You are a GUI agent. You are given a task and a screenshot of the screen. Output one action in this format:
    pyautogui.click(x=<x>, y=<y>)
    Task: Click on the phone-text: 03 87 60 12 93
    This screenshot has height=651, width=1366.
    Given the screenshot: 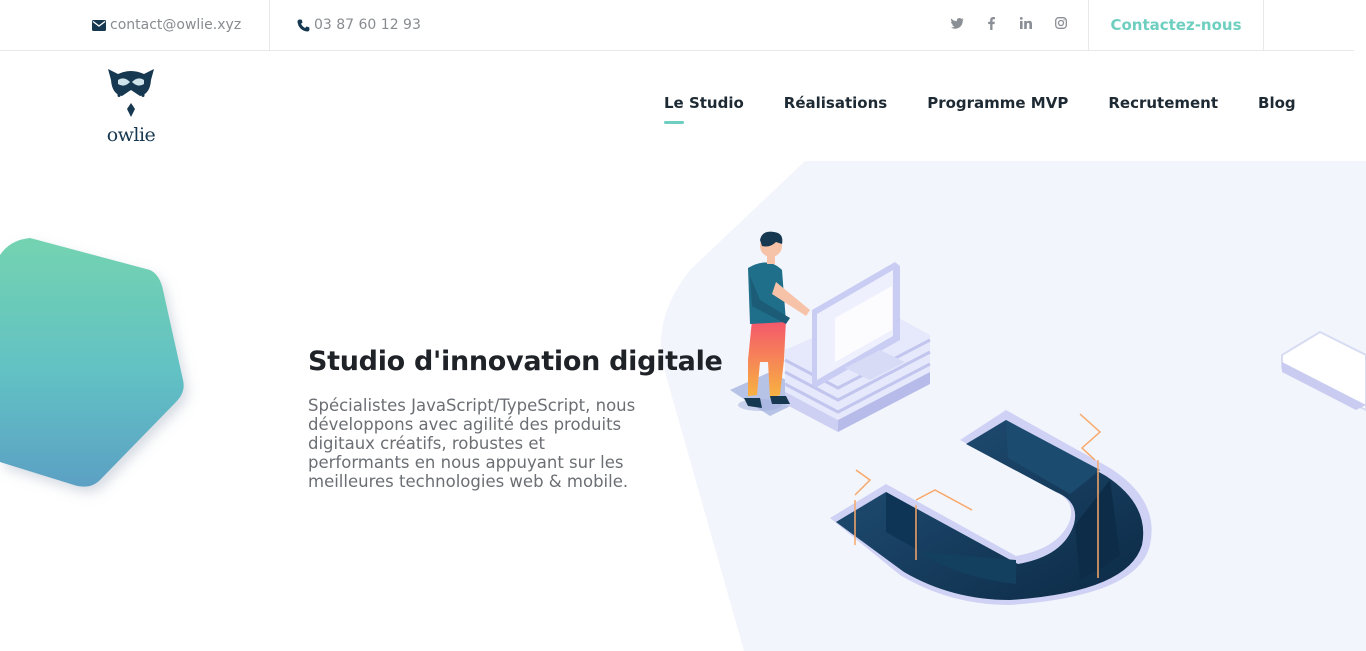 What is the action you would take?
    pyautogui.click(x=367, y=25)
    